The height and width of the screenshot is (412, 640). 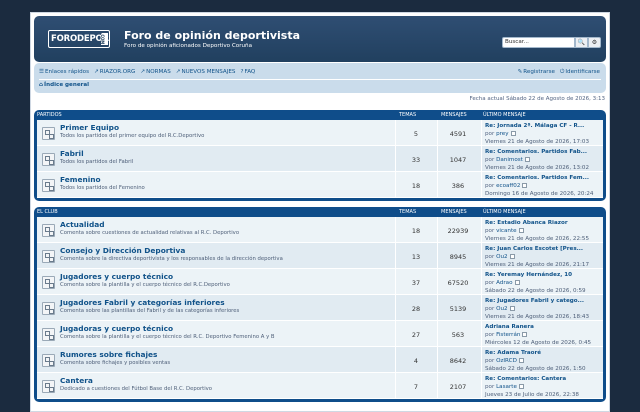 What do you see at coordinates (520, 72) in the screenshot?
I see `pencil-icon: ✎` at bounding box center [520, 72].